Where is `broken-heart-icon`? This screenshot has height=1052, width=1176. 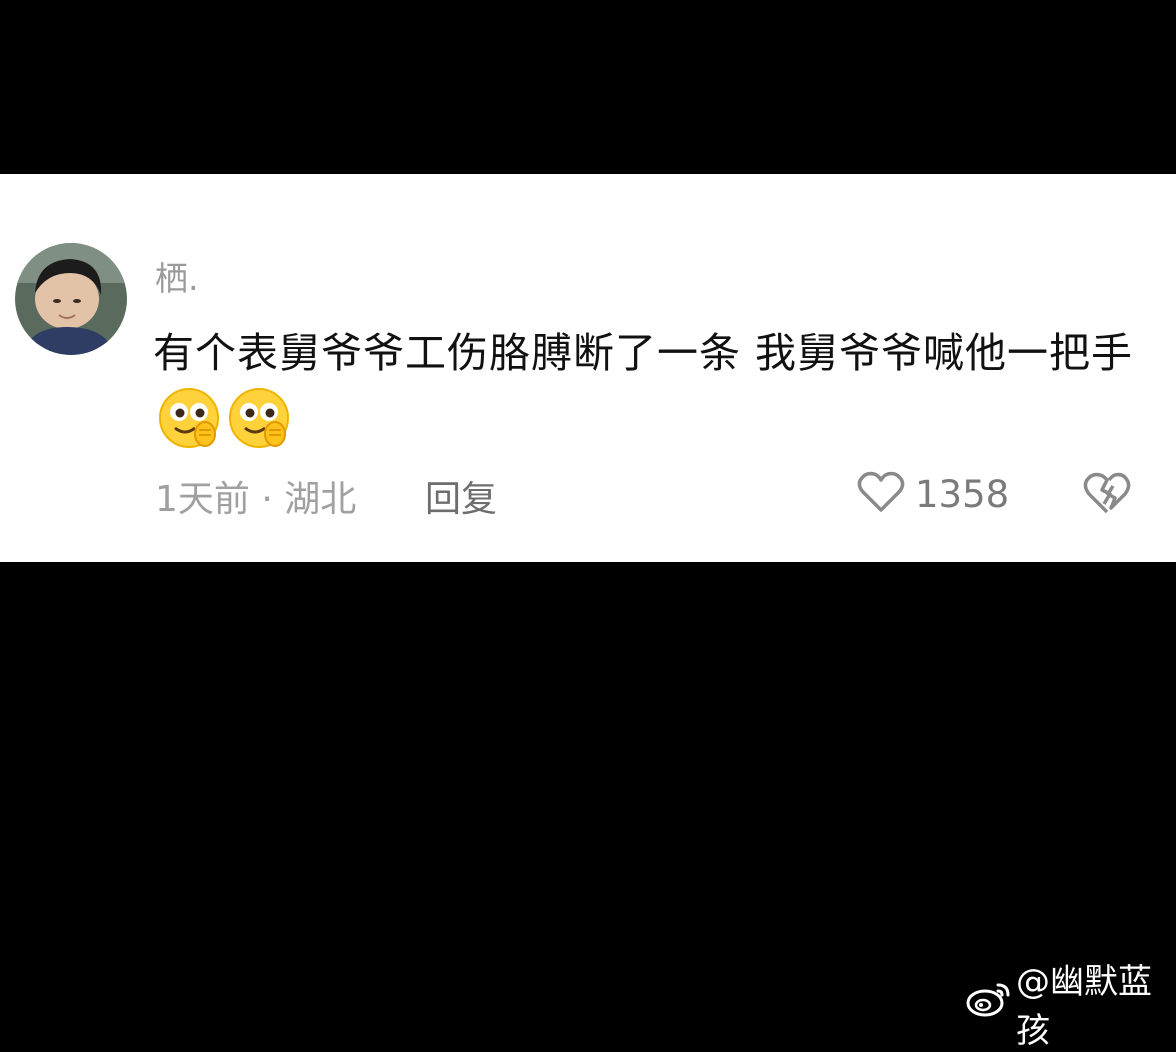
broken-heart-icon is located at coordinates (1107, 496).